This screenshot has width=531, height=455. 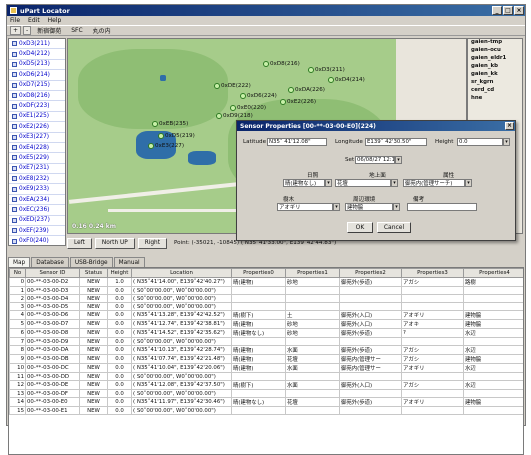 What do you see at coordinates (508, 10) in the screenshot?
I see `maximize-button: □` at bounding box center [508, 10].